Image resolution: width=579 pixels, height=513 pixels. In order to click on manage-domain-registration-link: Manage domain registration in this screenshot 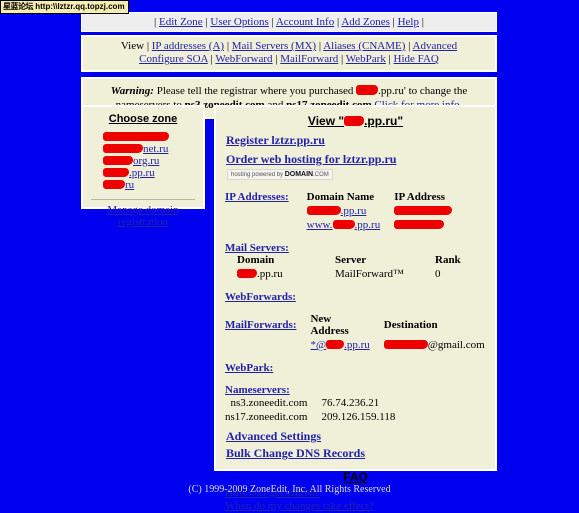, I will do `click(143, 216)`.